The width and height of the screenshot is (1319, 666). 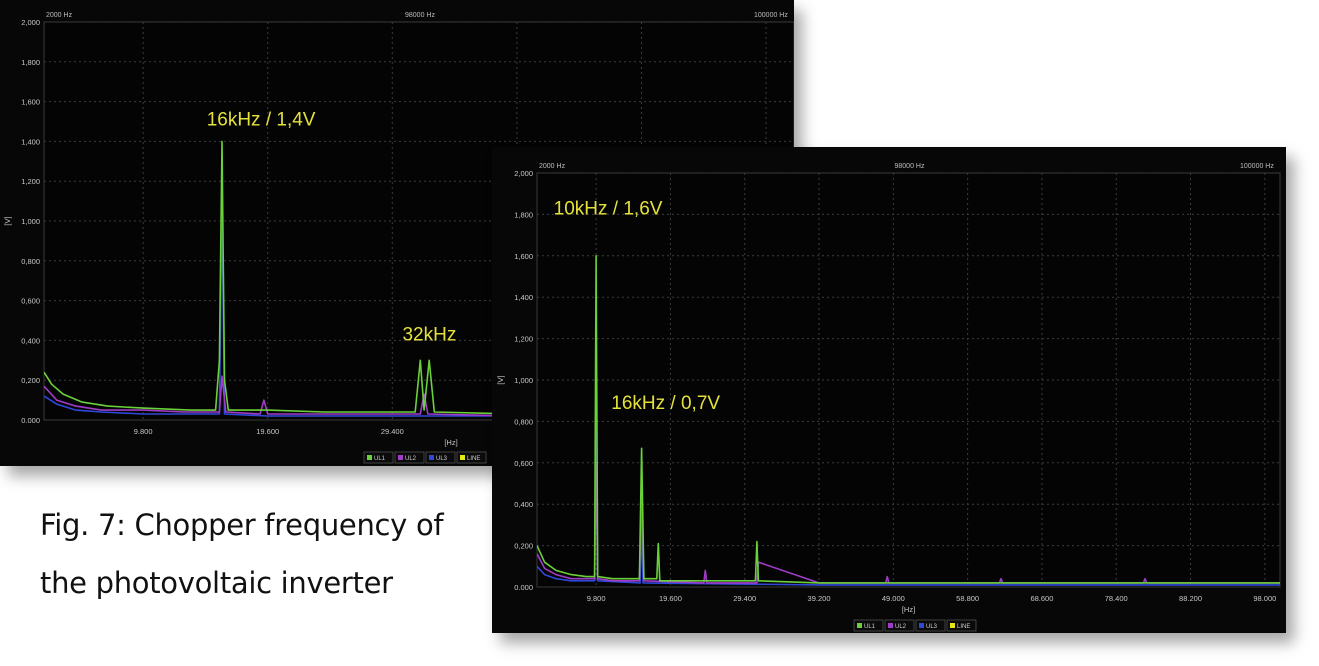 I want to click on x-tick-label: 49.000, so click(x=893, y=598).